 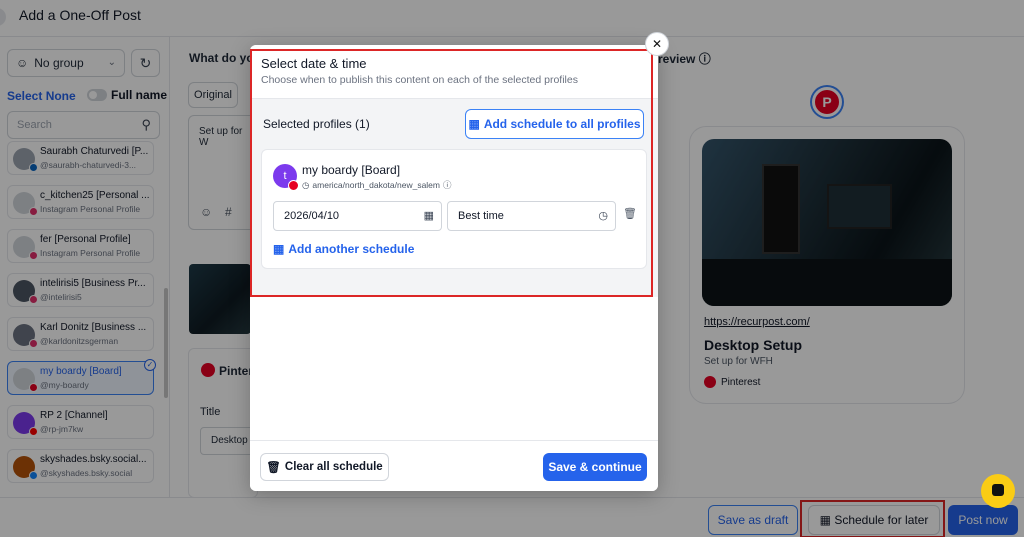 What do you see at coordinates (454, 465) in the screenshot?
I see `modal-footer: 🗑 Clear all schedule Save & continue` at bounding box center [454, 465].